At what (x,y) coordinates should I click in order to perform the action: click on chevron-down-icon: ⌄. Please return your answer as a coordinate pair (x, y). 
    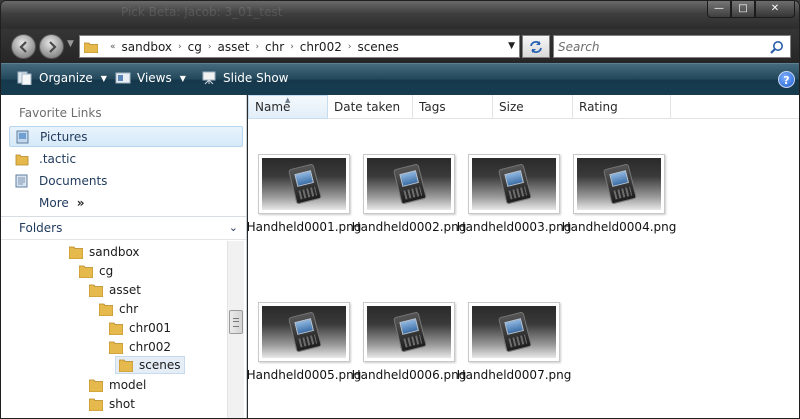
    Looking at the image, I should click on (233, 227).